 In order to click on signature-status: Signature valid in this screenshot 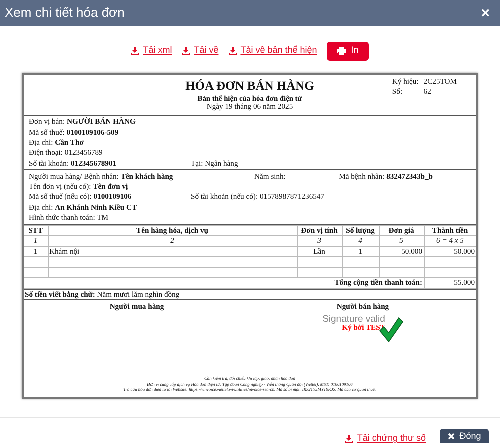, I will do `click(354, 319)`.